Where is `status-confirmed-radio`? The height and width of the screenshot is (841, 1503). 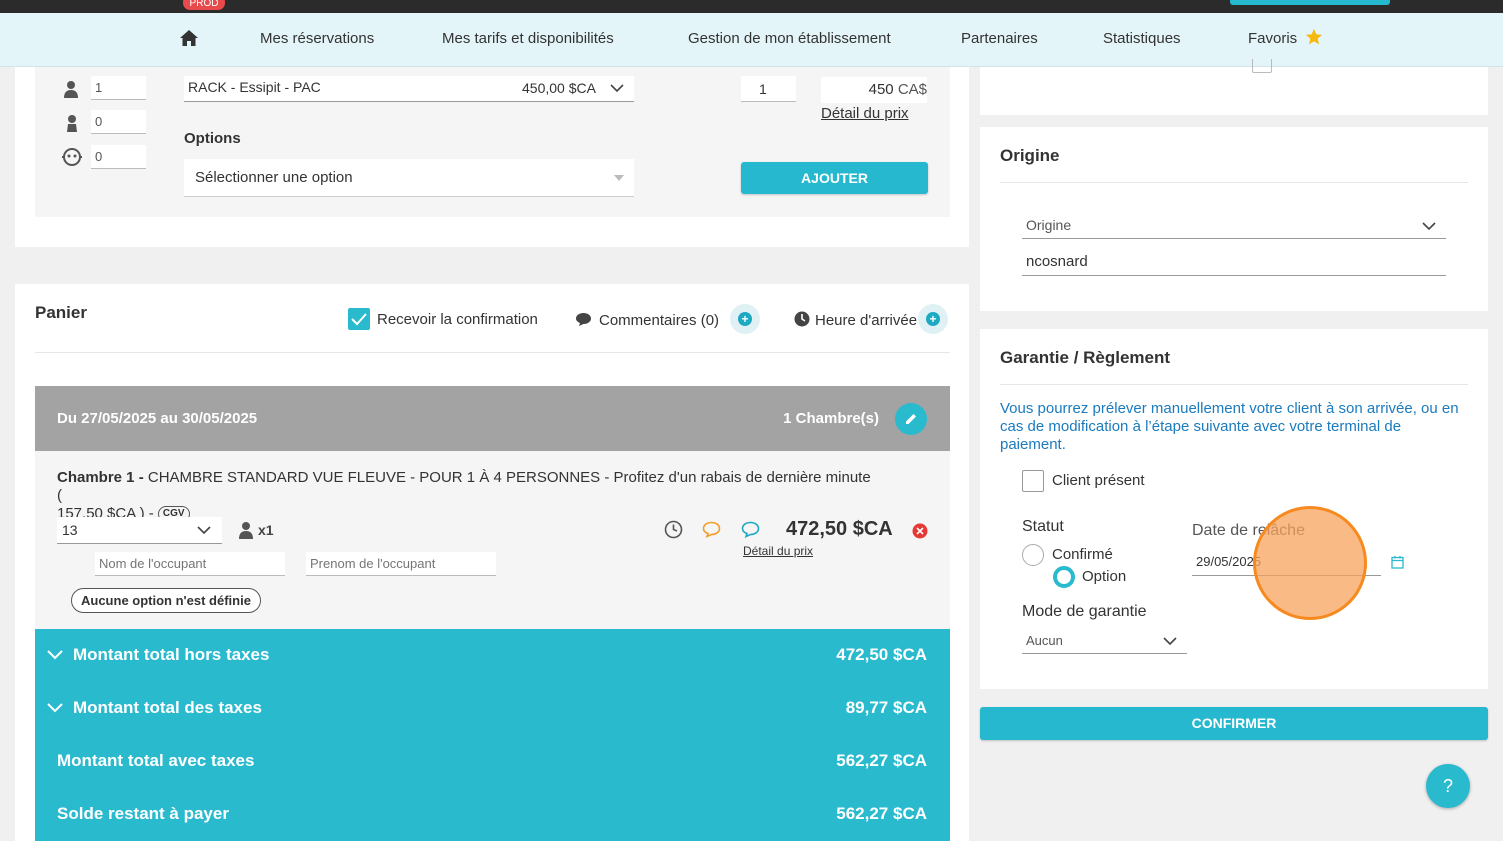 status-confirmed-radio is located at coordinates (1033, 555).